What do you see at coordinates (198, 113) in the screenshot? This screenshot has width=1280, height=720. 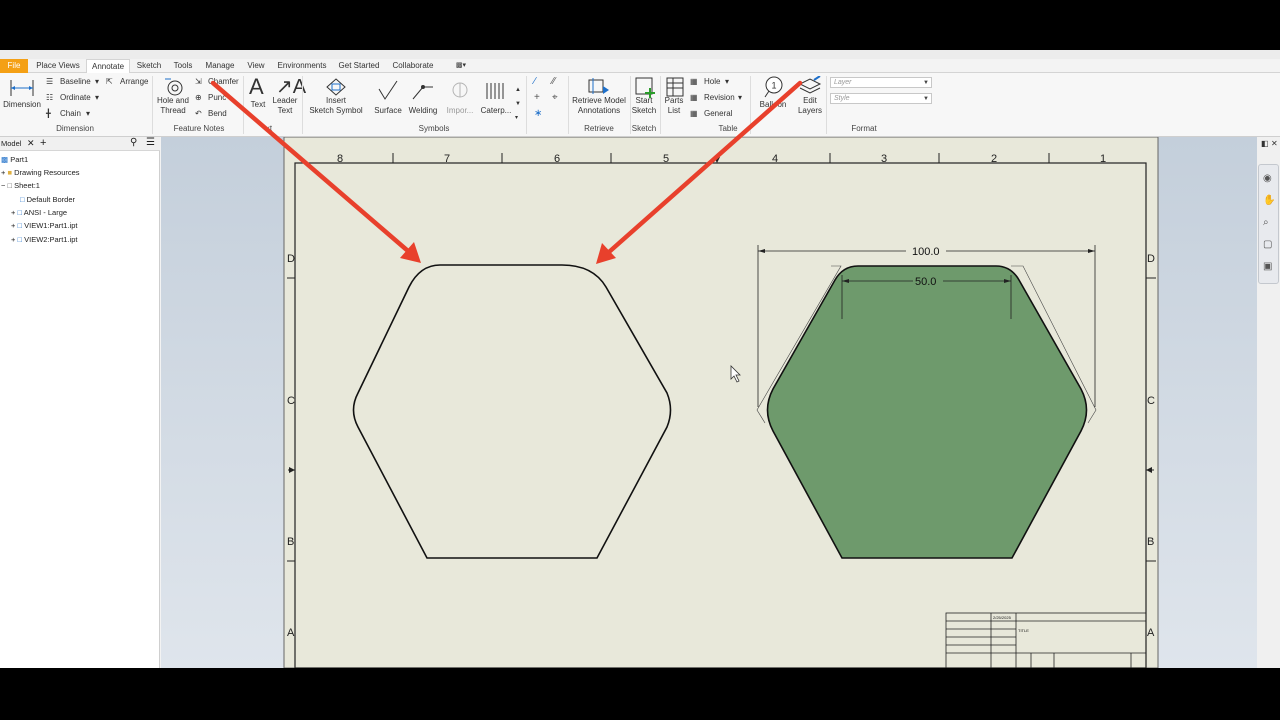 I see `bend-icon: ↶` at bounding box center [198, 113].